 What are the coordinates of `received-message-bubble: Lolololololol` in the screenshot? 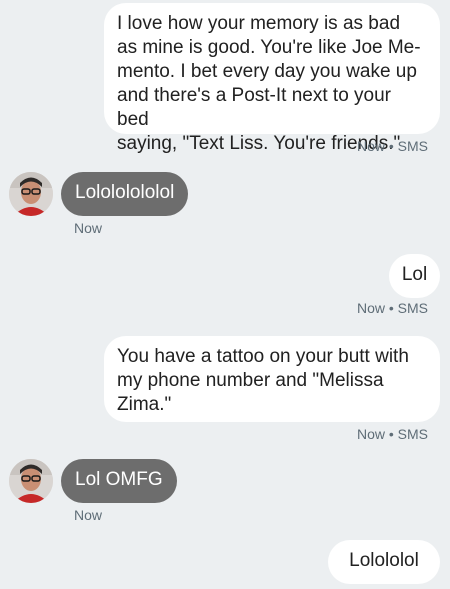 It's located at (125, 194).